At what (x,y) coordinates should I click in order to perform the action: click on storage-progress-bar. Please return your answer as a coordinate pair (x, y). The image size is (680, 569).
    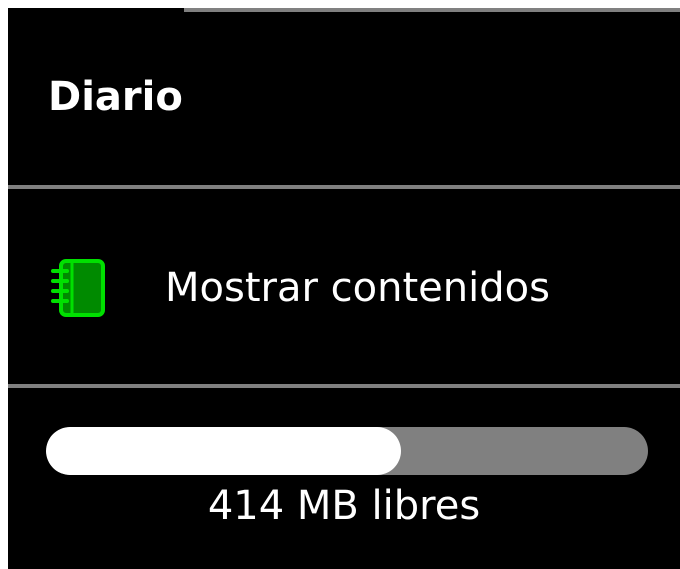
    Looking at the image, I should click on (347, 451).